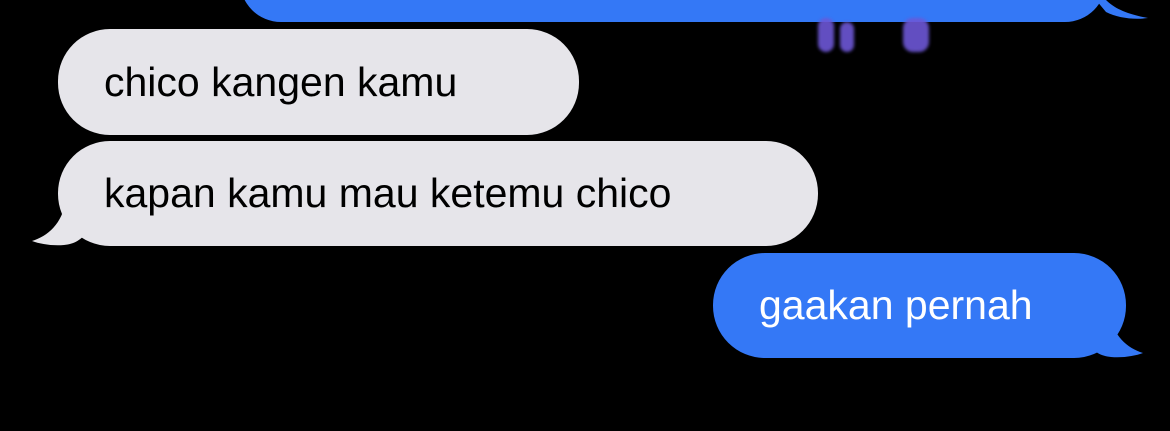 The height and width of the screenshot is (431, 1170). What do you see at coordinates (281, 81) in the screenshot?
I see `message-text: chico kangen kamu` at bounding box center [281, 81].